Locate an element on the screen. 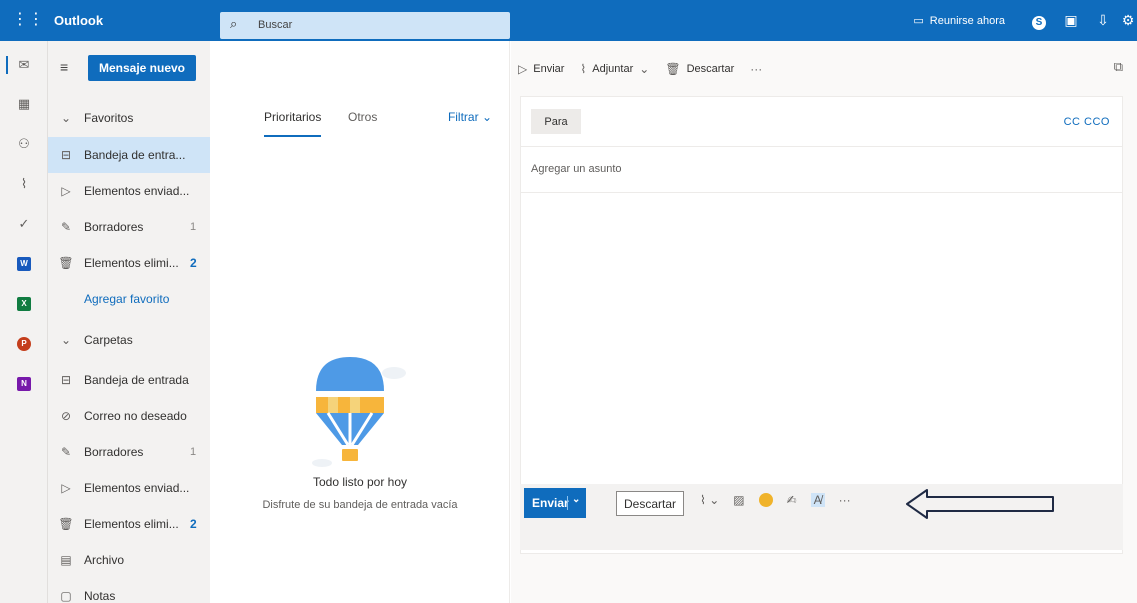 Image resolution: width=1137 pixels, height=603 pixels. calendar-icon: ▦ is located at coordinates (24, 104).